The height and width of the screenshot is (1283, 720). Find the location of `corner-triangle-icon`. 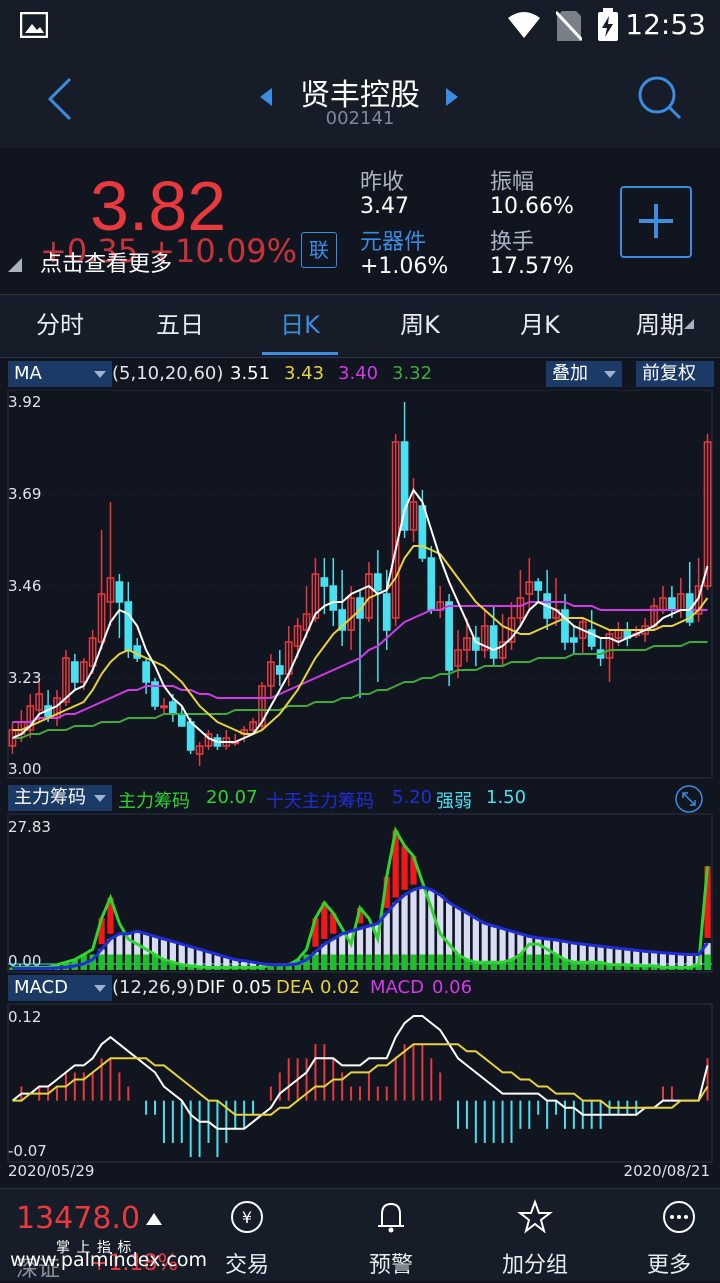

corner-triangle-icon is located at coordinates (15, 265).